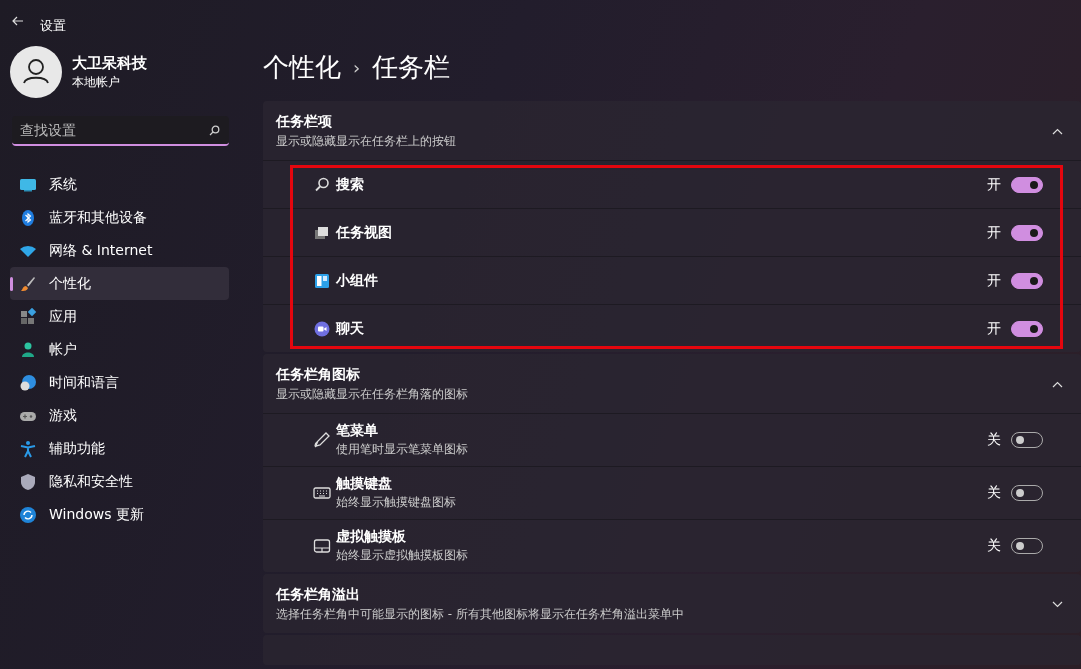 This screenshot has width=1081, height=669. What do you see at coordinates (350, 328) in the screenshot?
I see `setting-label: 聊天` at bounding box center [350, 328].